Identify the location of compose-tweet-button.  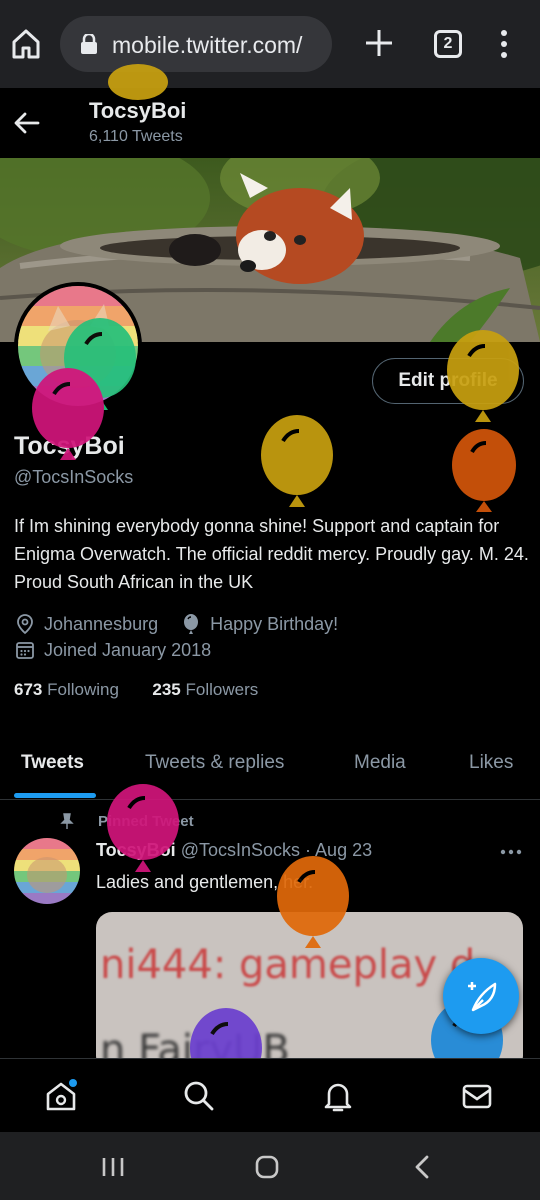
(481, 996).